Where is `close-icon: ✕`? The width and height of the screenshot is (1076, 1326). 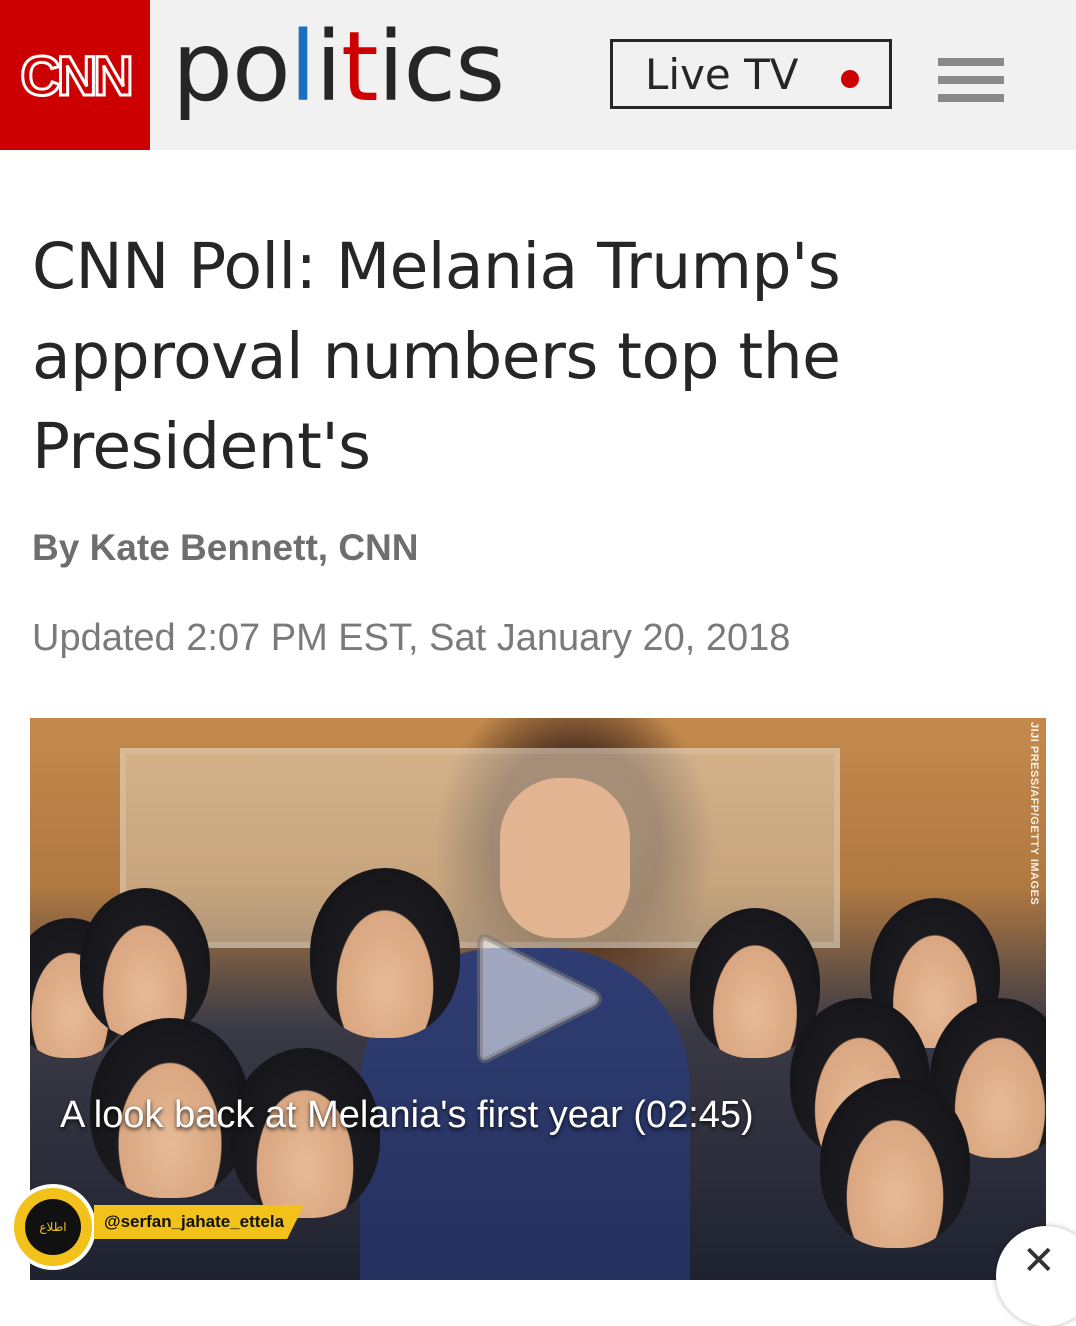
close-icon: ✕ is located at coordinates (1039, 1261).